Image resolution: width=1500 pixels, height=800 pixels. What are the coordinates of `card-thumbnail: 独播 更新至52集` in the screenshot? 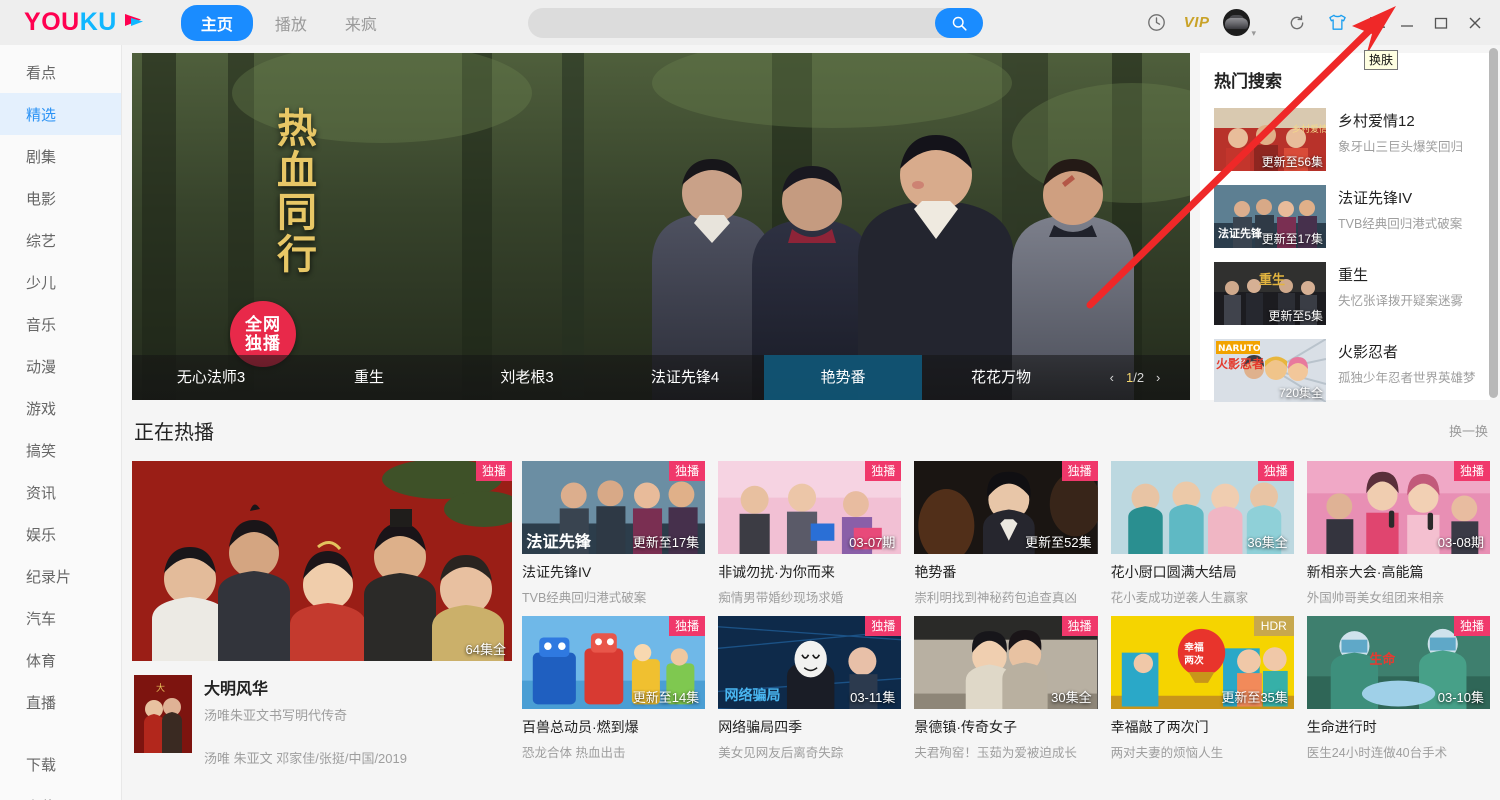 It's located at (1006, 507).